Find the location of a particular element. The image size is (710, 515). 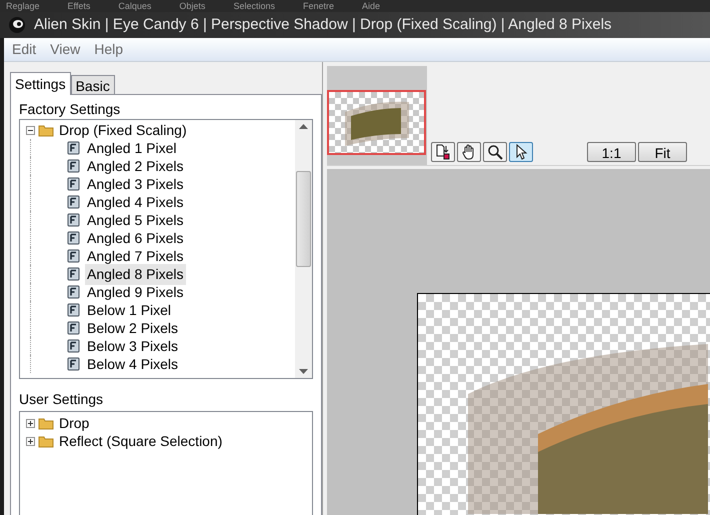

host-menu-item: Selections is located at coordinates (254, 6).